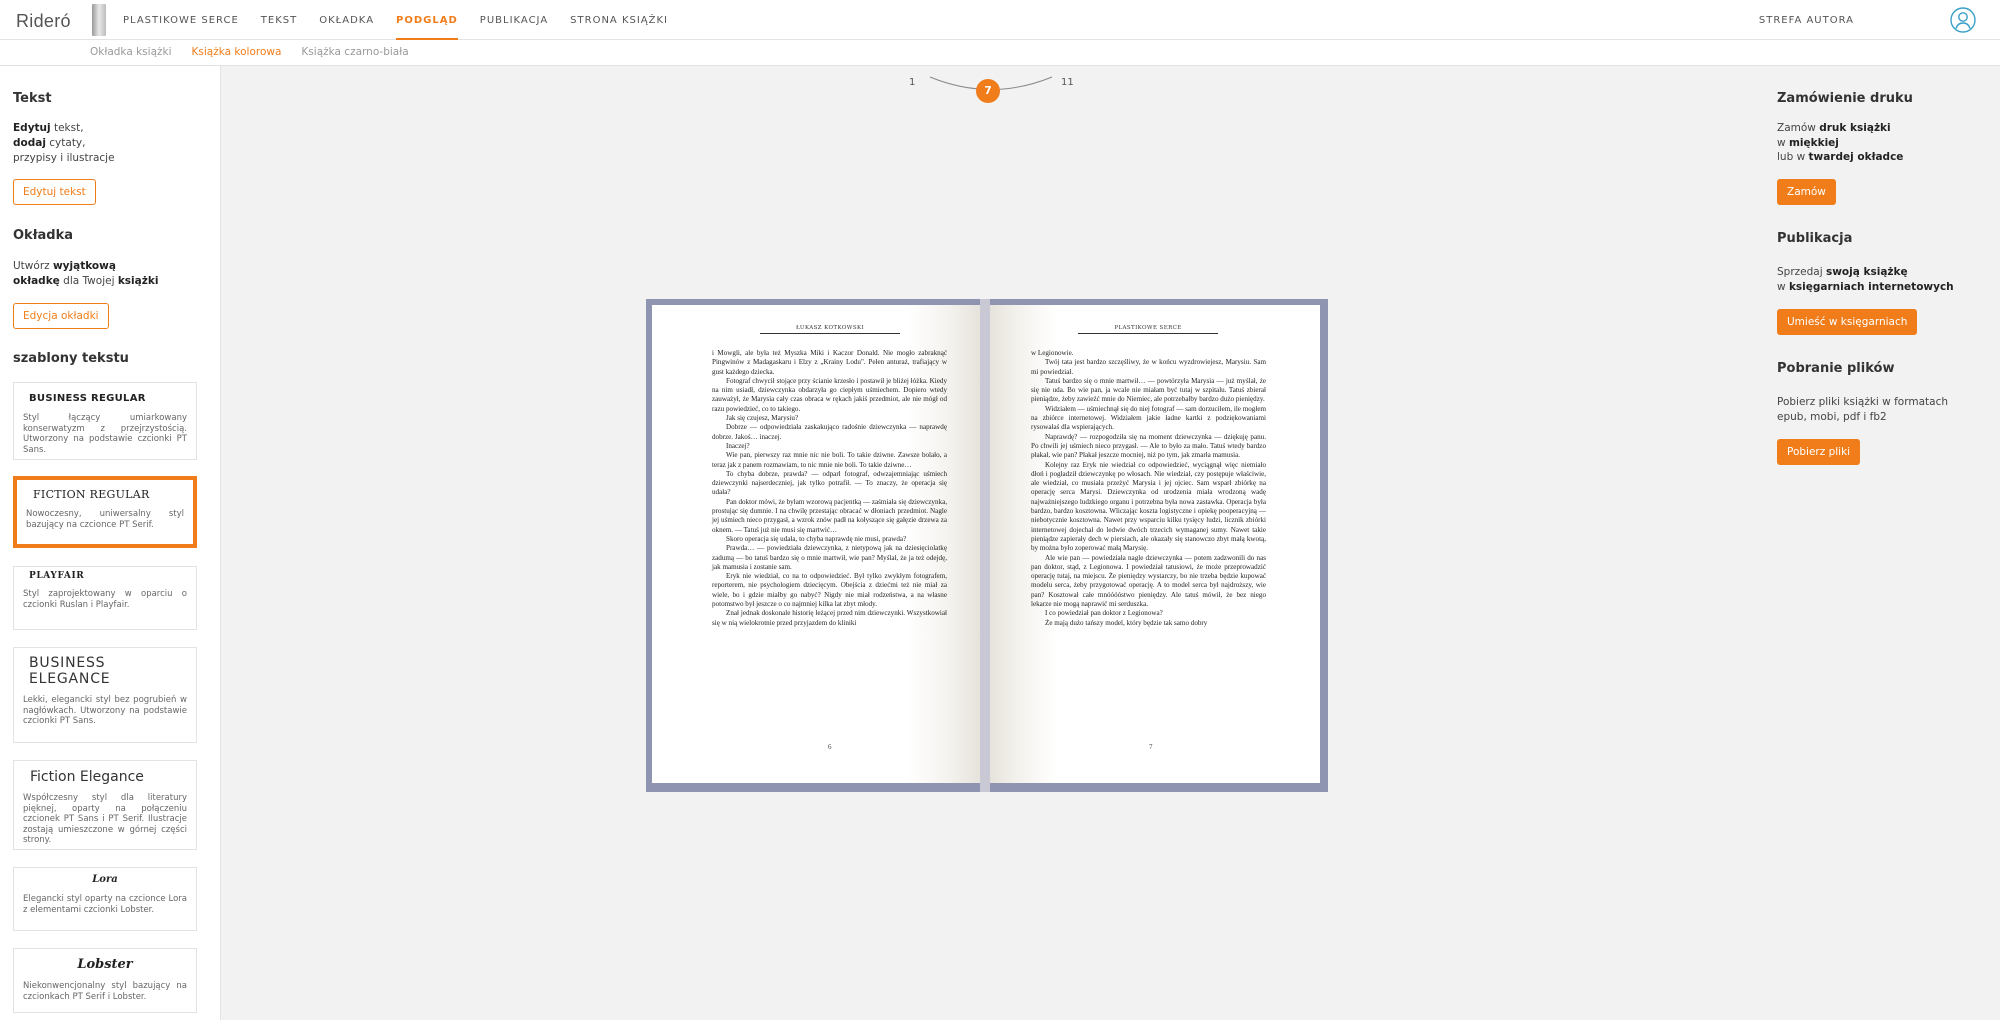 This screenshot has width=2000, height=1020. Describe the element at coordinates (237, 52) in the screenshot. I see `tab-ksiazka-kolorowa: Książka kolorowa` at that location.